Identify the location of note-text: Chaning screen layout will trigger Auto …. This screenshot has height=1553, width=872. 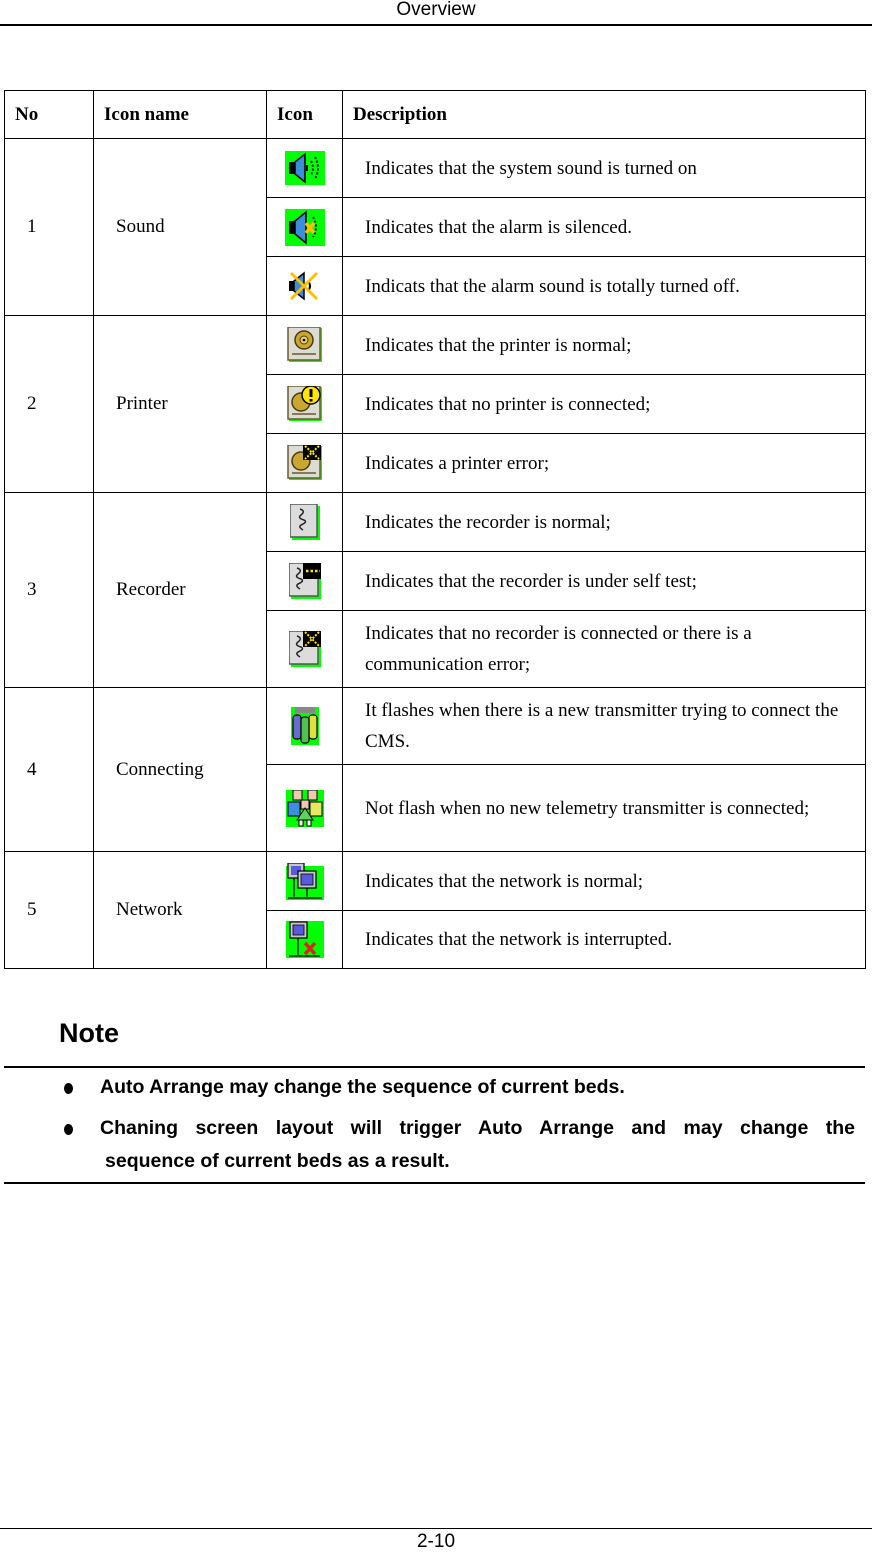
(477, 1128).